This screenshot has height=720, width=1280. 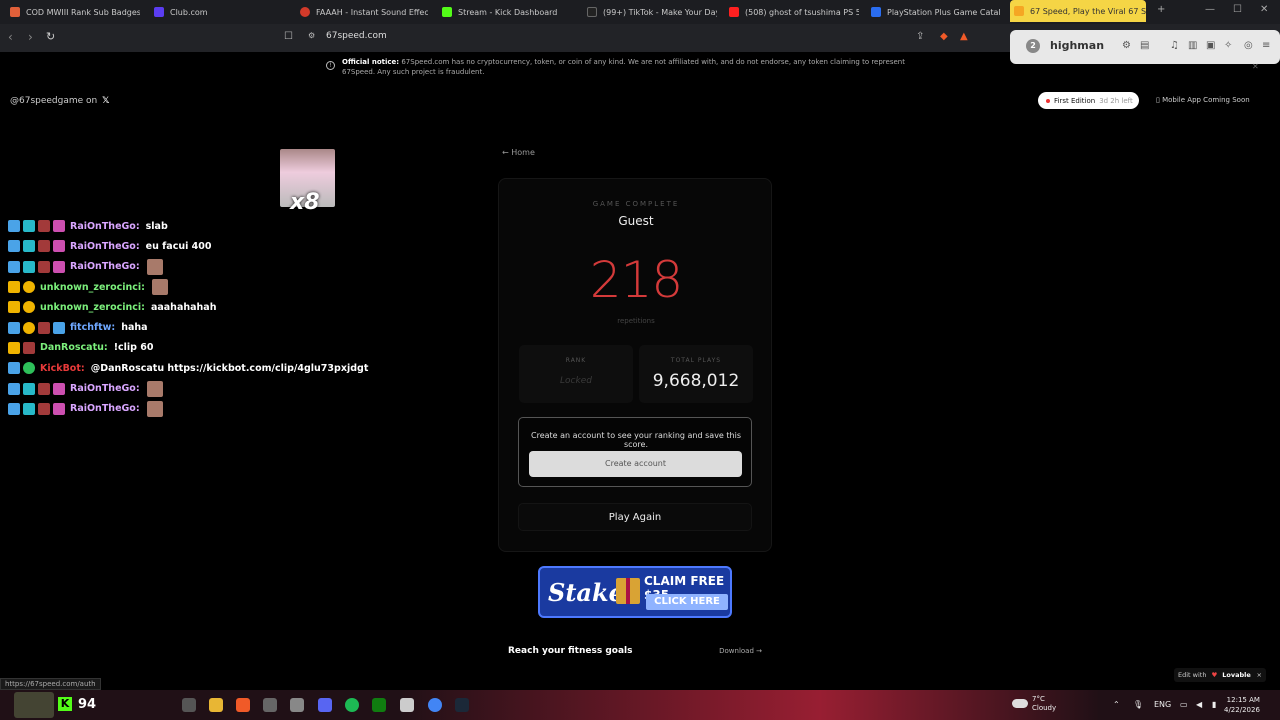 What do you see at coordinates (270, 705) in the screenshot?
I see `obs-icon` at bounding box center [270, 705].